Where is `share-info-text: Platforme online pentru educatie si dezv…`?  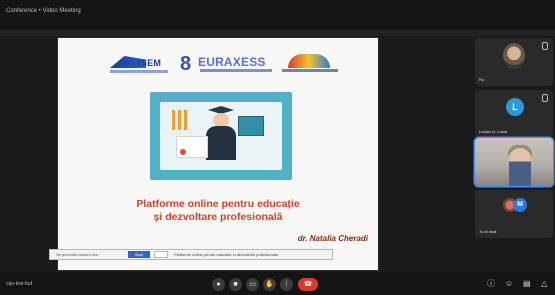 share-info-text: Platforme online pentru educatie si dezv… is located at coordinates (226, 254).